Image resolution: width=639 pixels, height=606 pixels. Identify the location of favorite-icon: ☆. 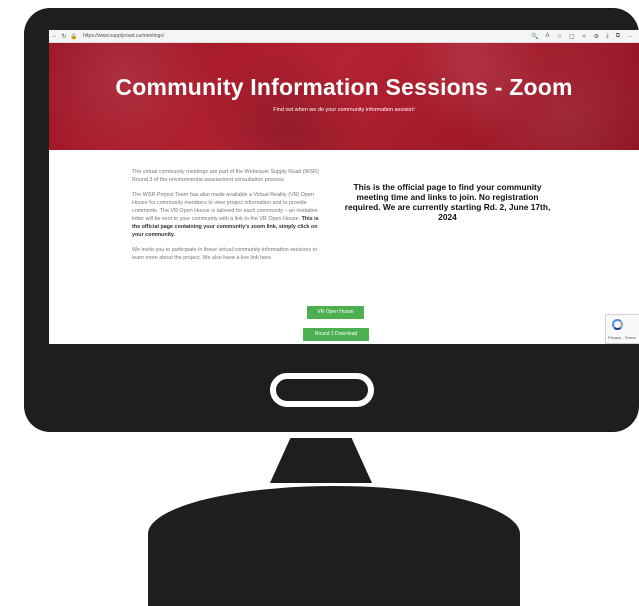
(559, 36).